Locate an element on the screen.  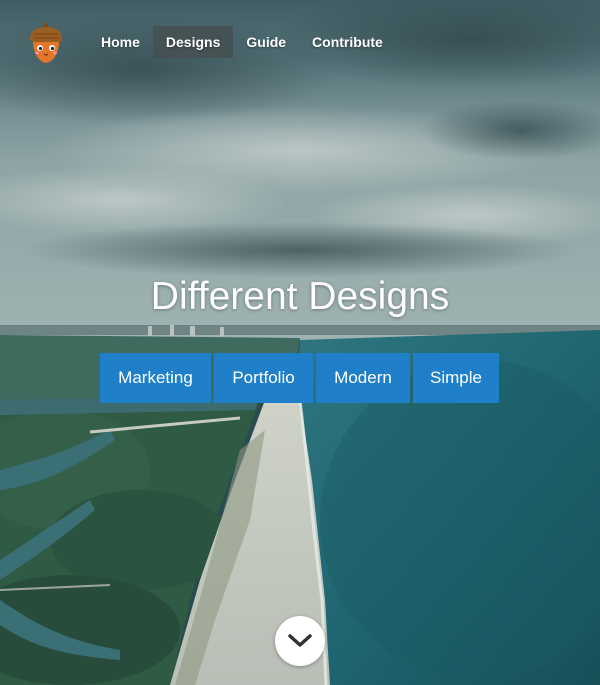
nav-item-contribute: Contribute is located at coordinates (347, 42).